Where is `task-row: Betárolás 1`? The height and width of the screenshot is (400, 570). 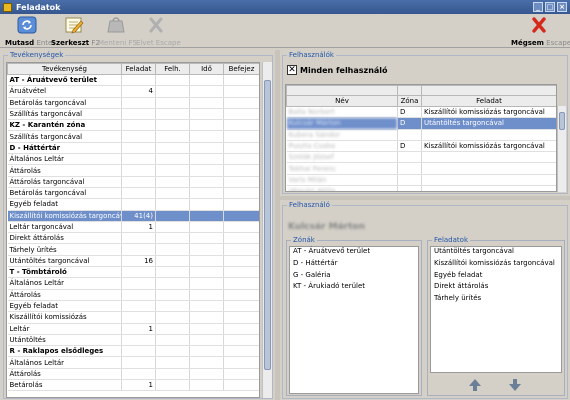 task-row: Betárolás 1 is located at coordinates (133, 385).